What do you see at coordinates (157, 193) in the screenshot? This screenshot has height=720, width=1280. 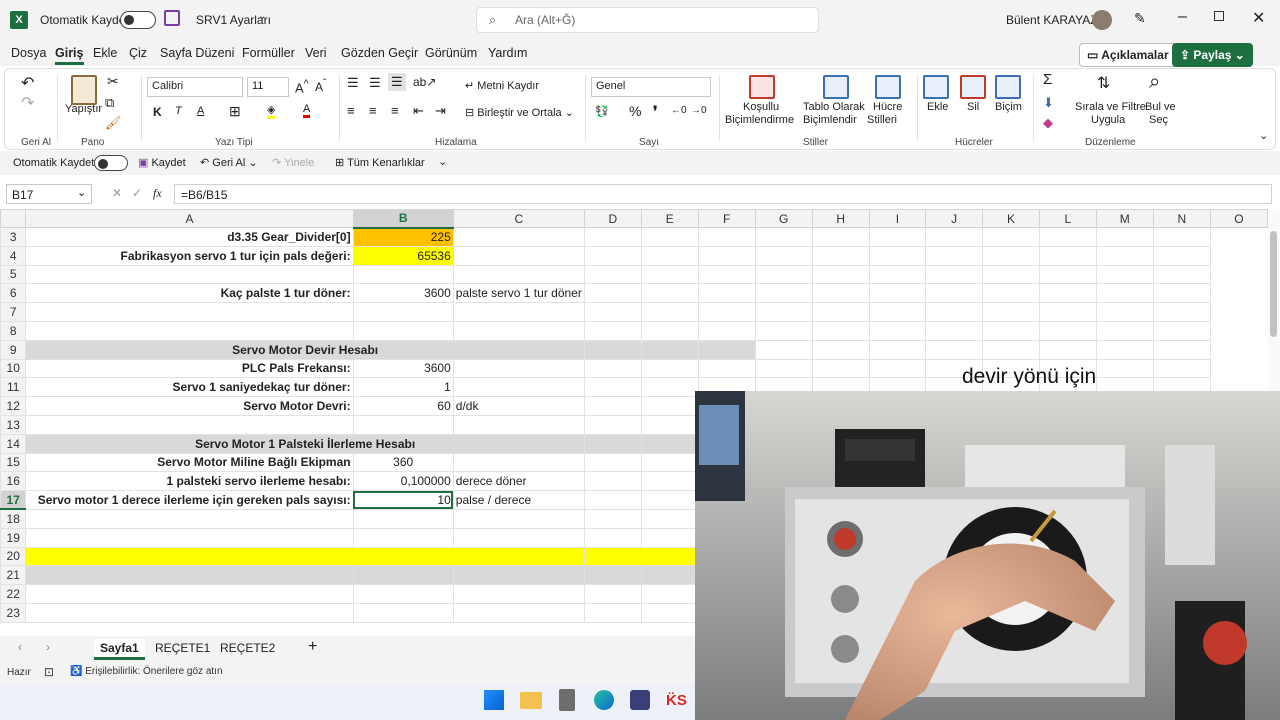 I see `insert-function-icon: fx` at bounding box center [157, 193].